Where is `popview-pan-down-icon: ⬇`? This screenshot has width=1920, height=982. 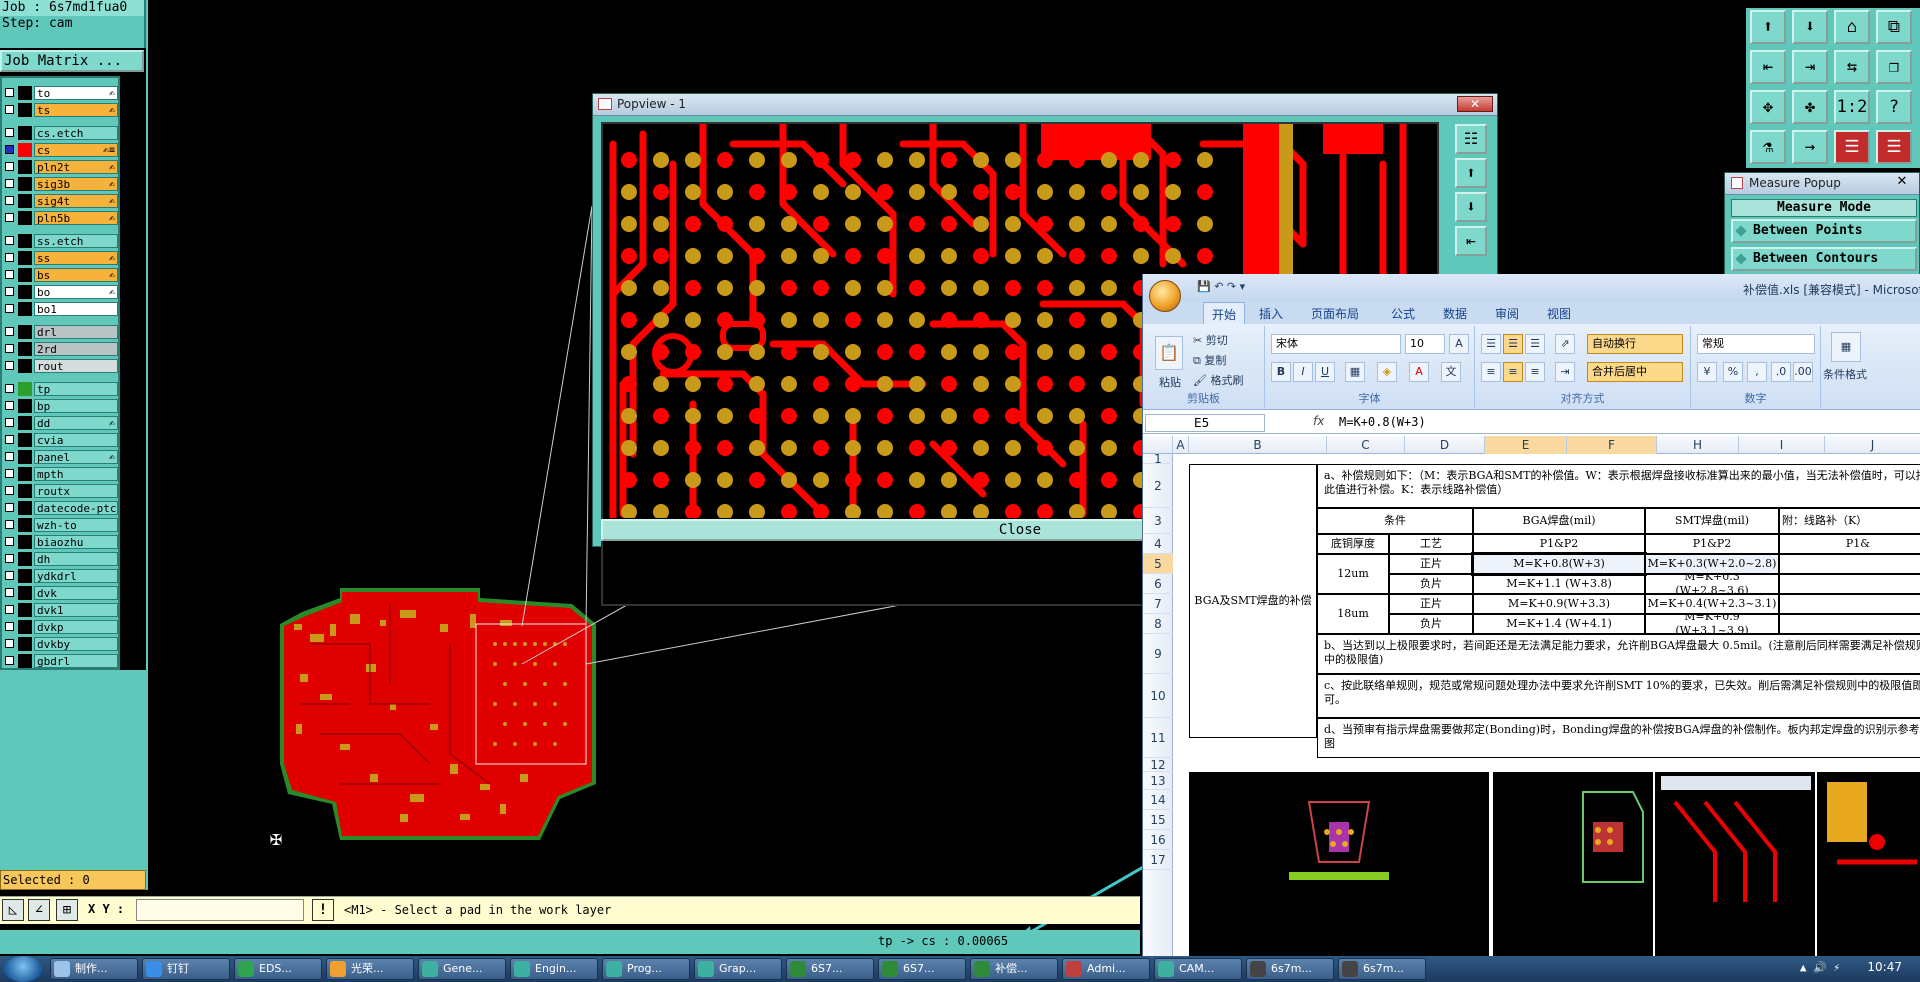 popview-pan-down-icon: ⬇ is located at coordinates (1471, 207).